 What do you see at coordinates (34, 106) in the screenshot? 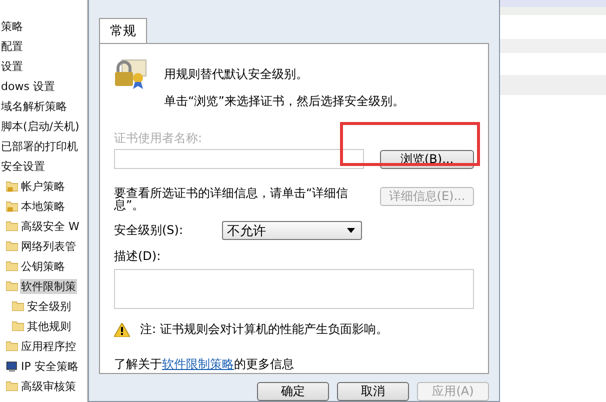
I see `tree-item: 域名解析策略` at bounding box center [34, 106].